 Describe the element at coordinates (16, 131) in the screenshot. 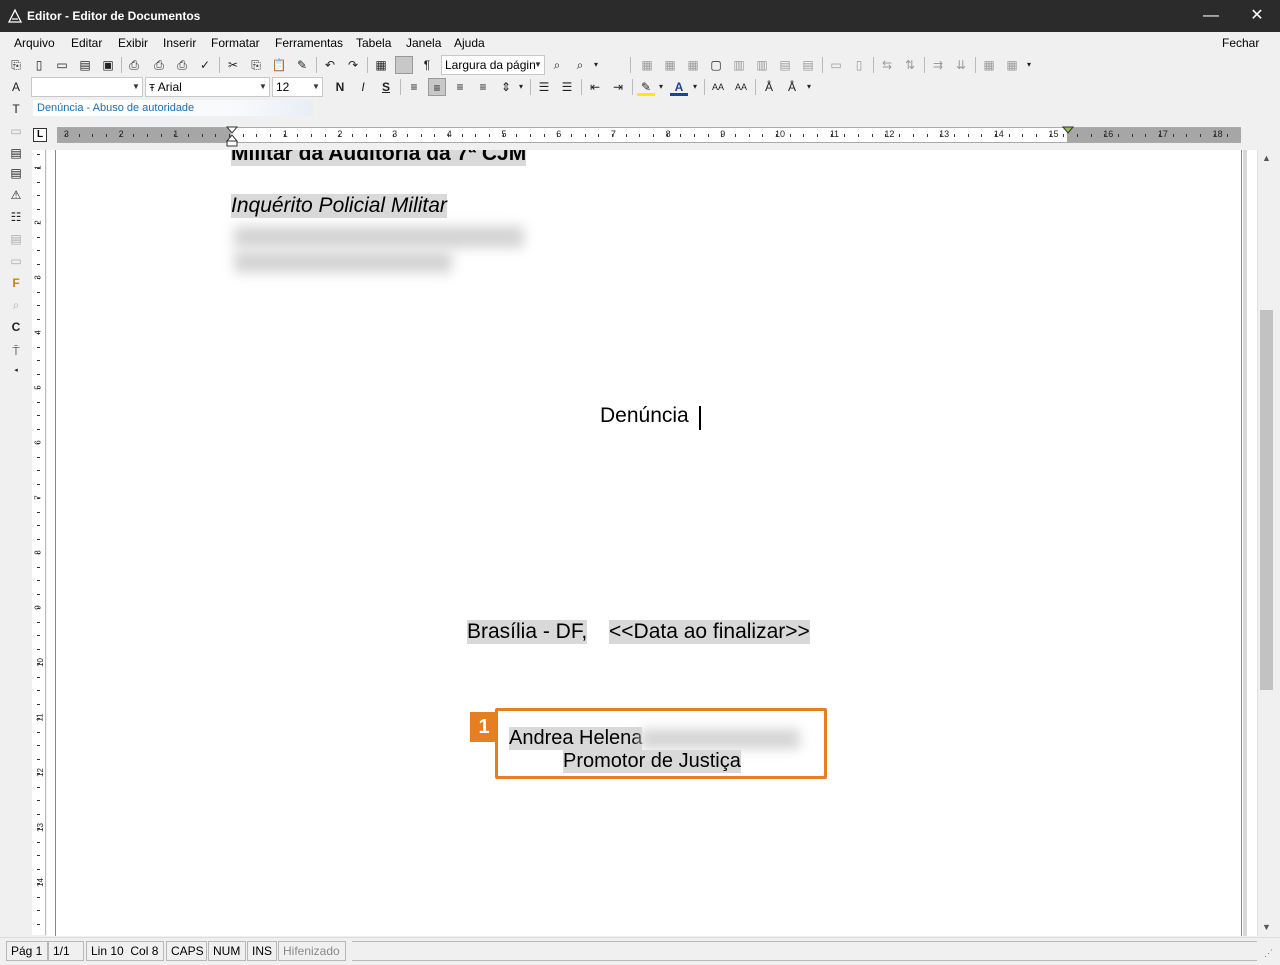

I see `insert-field-icon: ▭` at that location.